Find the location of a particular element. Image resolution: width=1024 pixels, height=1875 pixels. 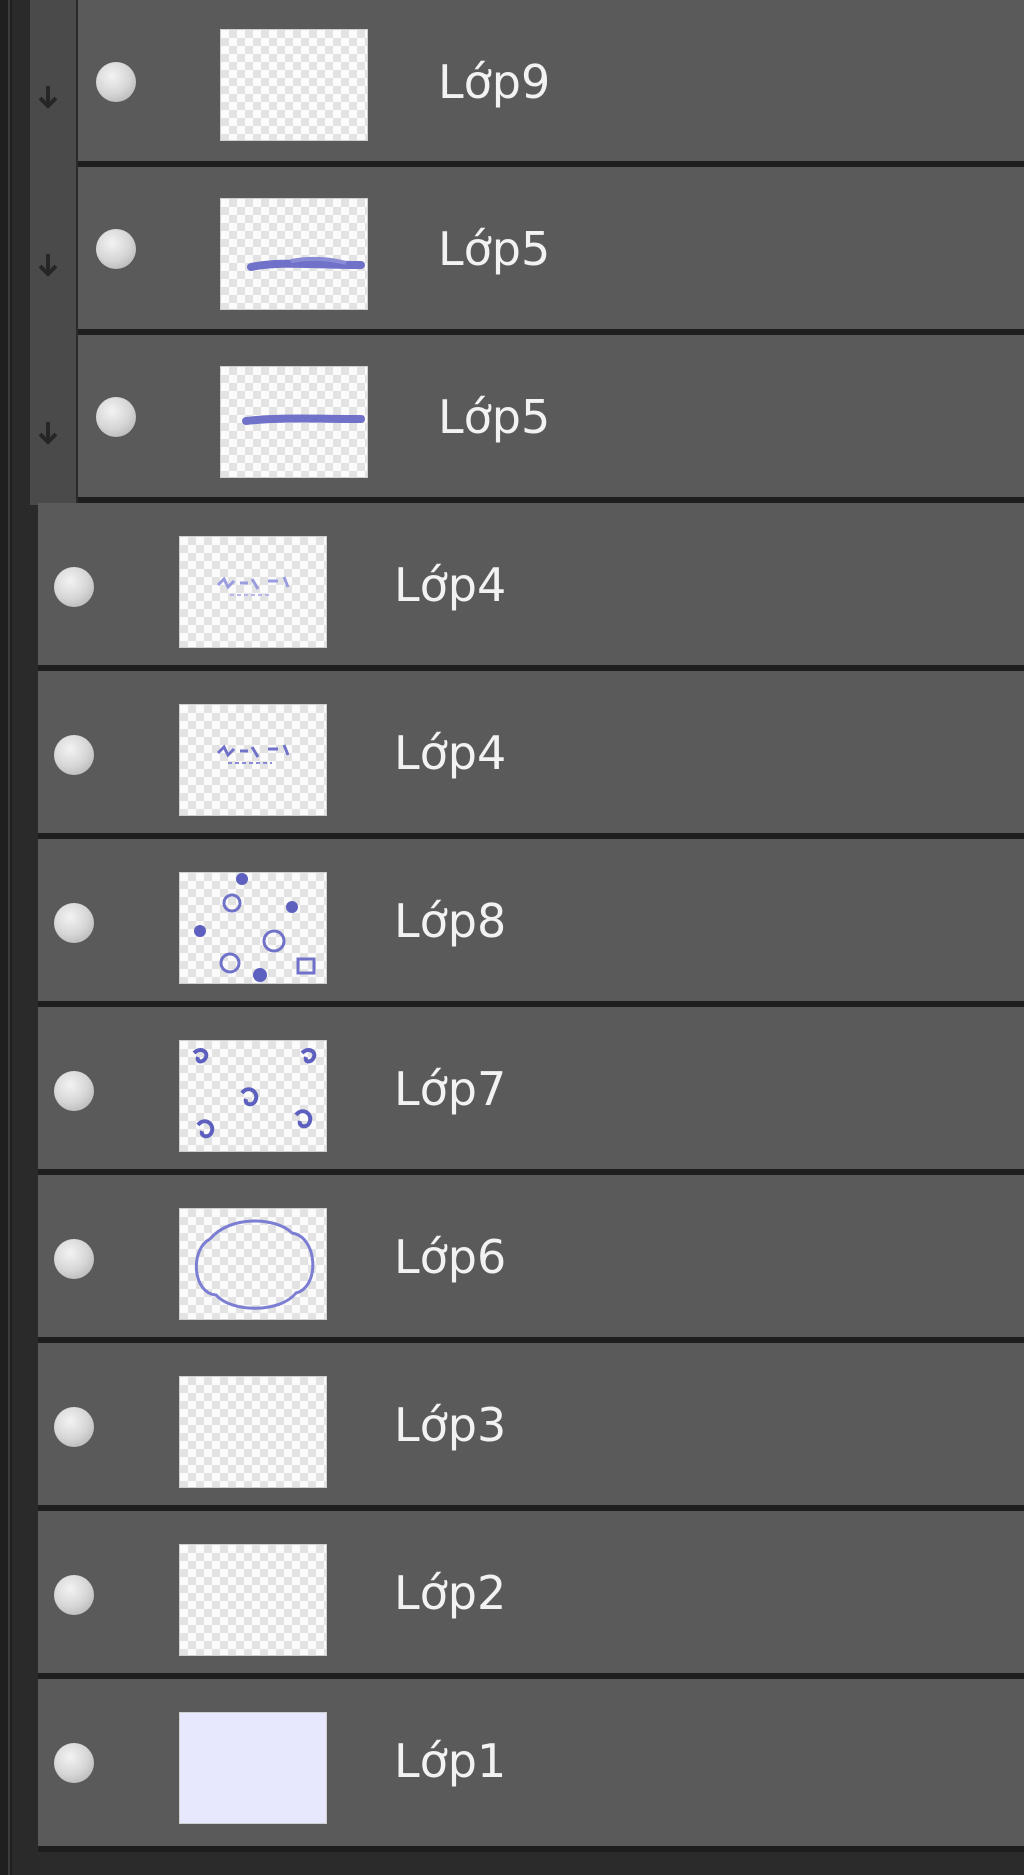

rail-divider is located at coordinates (9, 937).